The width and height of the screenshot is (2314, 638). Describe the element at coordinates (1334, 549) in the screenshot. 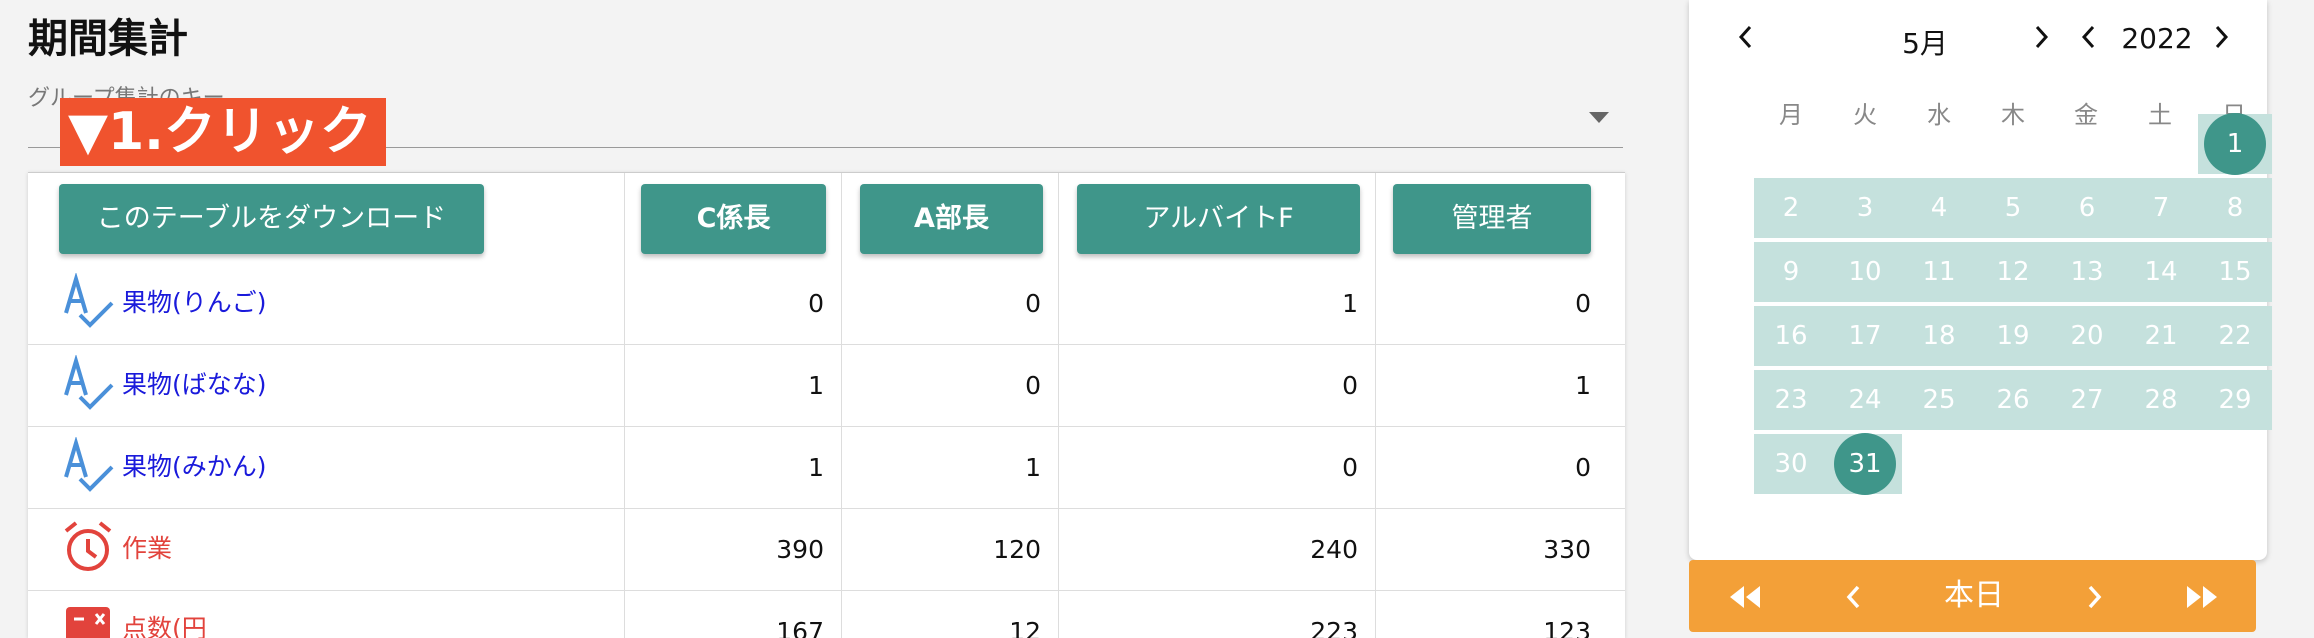

I see `table-cell: 240` at that location.